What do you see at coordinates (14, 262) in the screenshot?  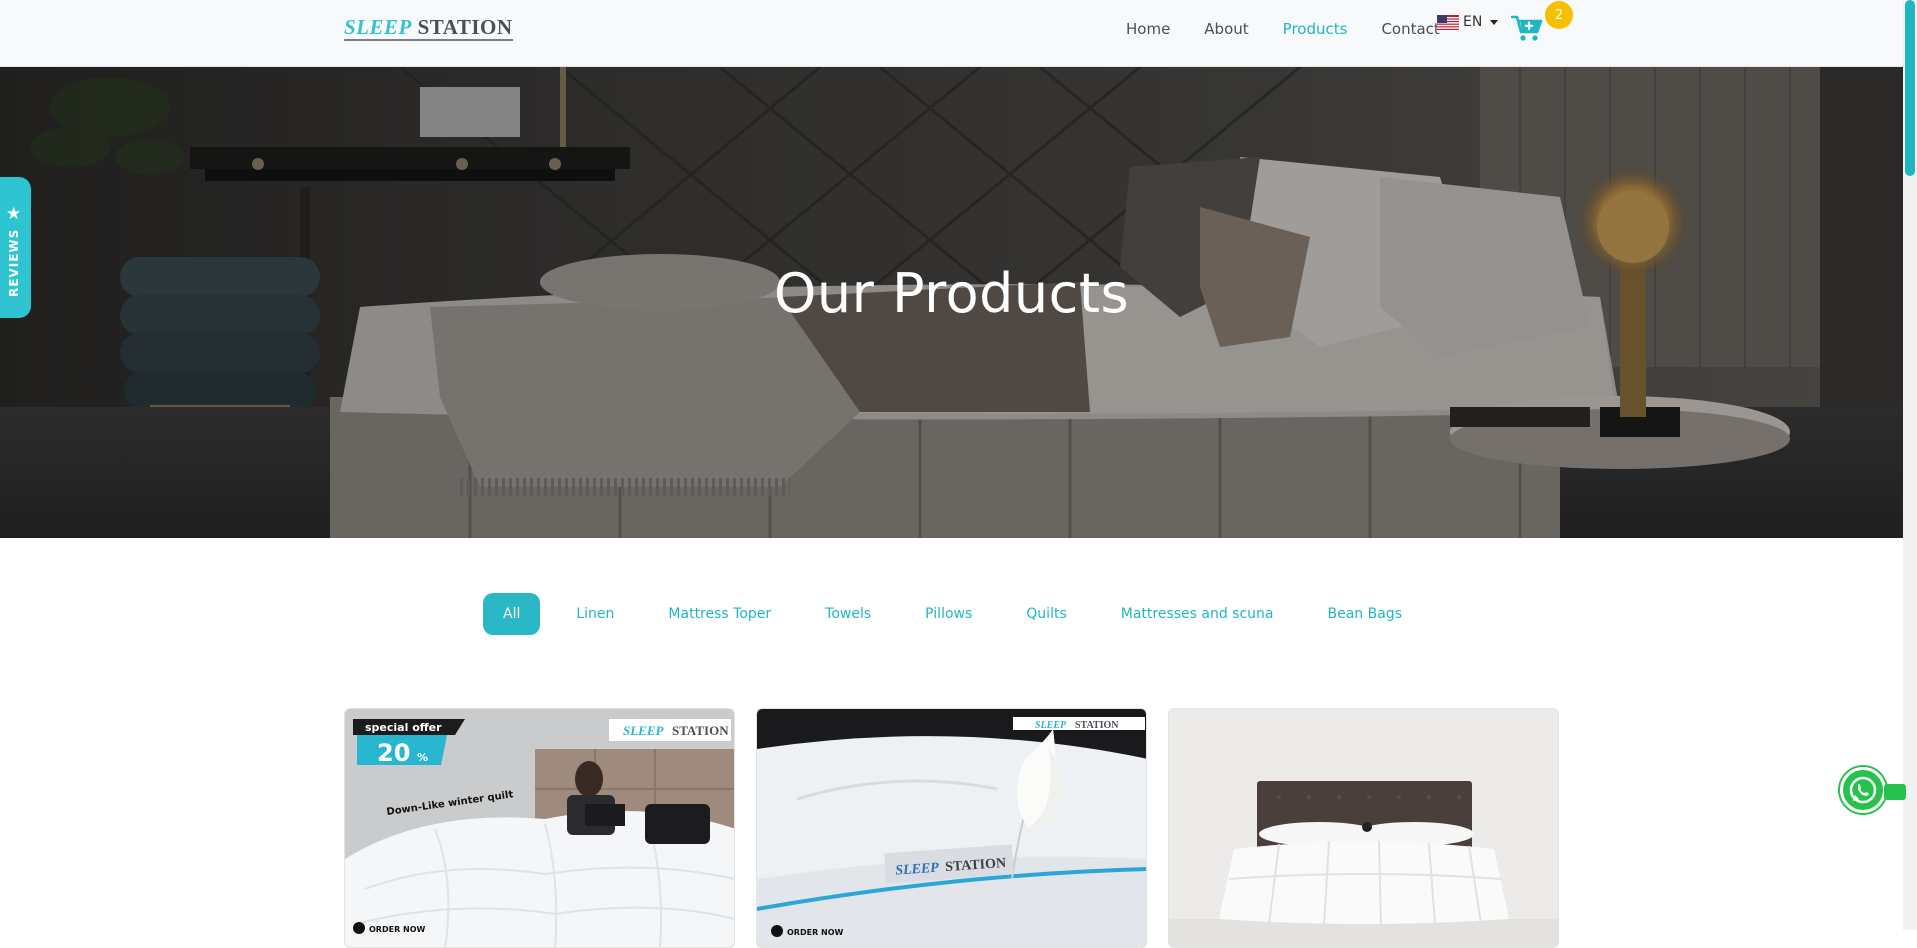 I see `reviews-label: REVIEWS` at bounding box center [14, 262].